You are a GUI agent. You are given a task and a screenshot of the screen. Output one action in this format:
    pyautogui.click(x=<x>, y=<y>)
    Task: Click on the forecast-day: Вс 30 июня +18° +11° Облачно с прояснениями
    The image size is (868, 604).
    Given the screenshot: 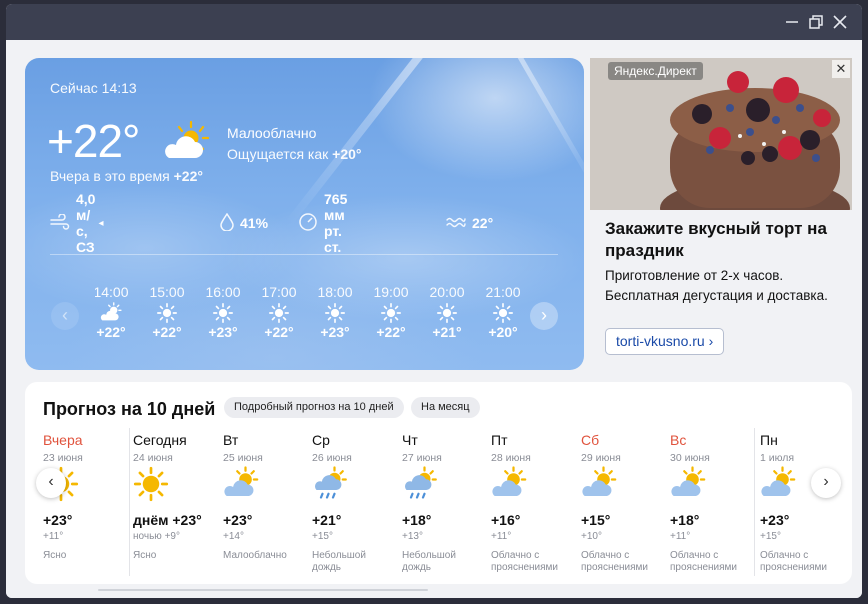 What is the action you would take?
    pyautogui.click(x=715, y=507)
    